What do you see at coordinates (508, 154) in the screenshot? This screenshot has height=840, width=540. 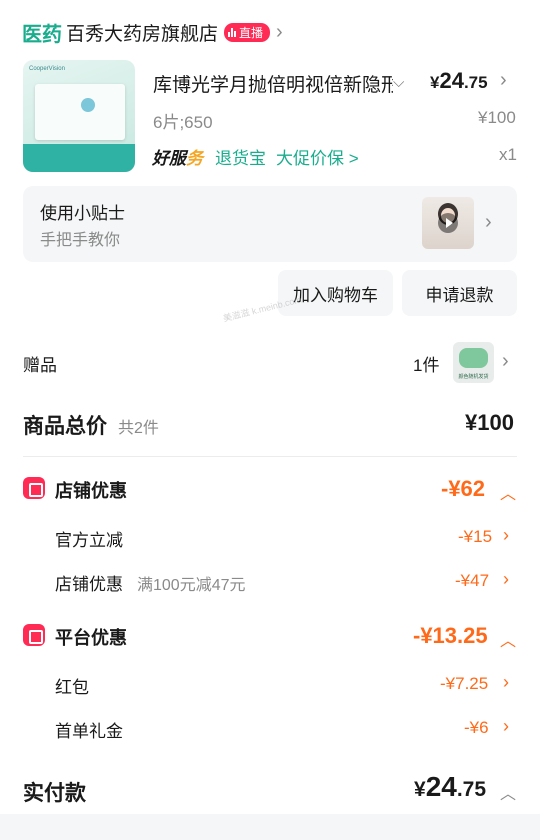 I see `product-quantity: x1` at bounding box center [508, 154].